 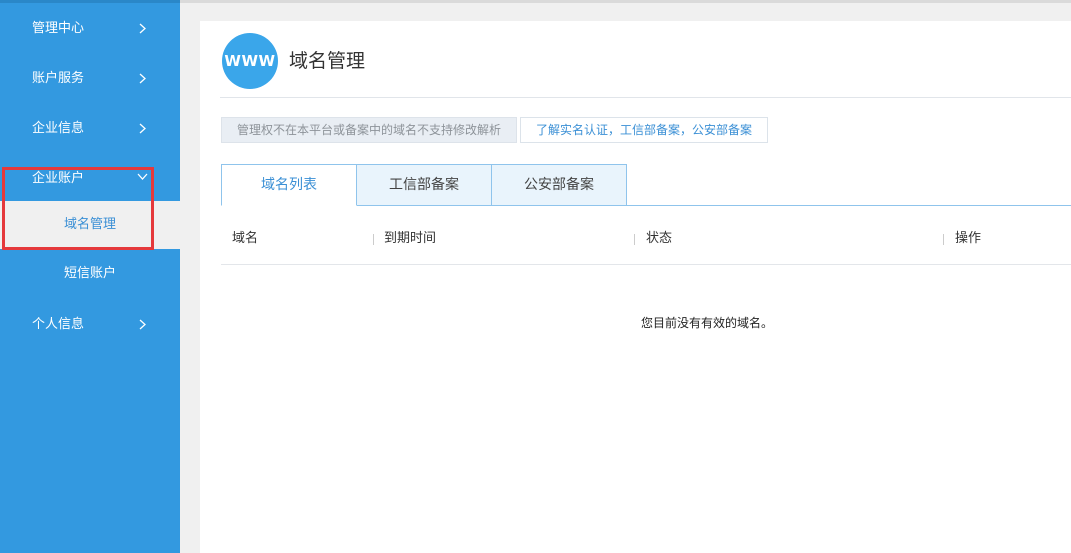 I want to click on sidebar-item-label: 管理中心, so click(x=58, y=28).